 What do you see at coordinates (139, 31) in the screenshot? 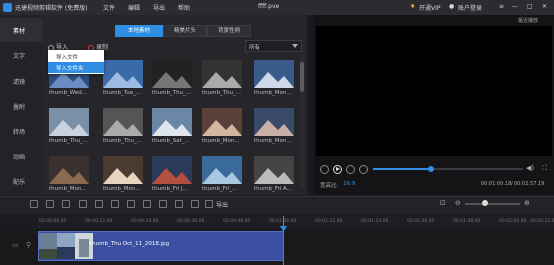
I see `tab-local-media: 本地素材` at bounding box center [139, 31].